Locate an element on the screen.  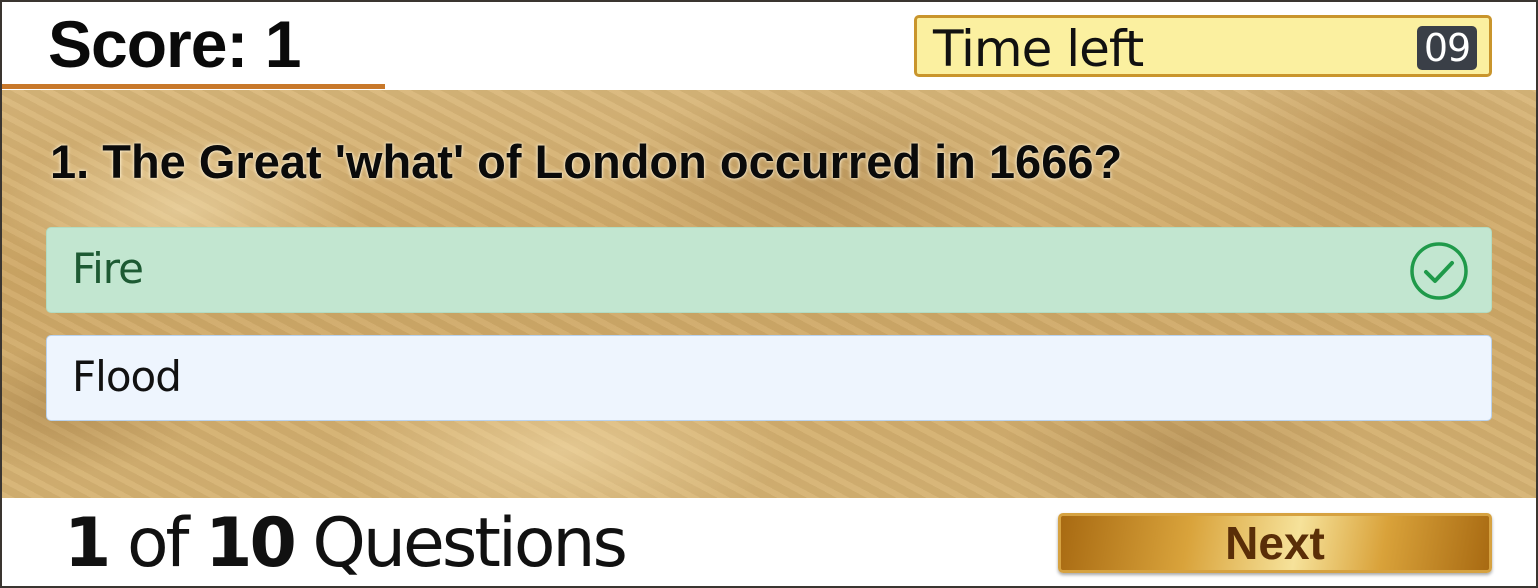
answer-option-fire: Fire is located at coordinates (769, 270).